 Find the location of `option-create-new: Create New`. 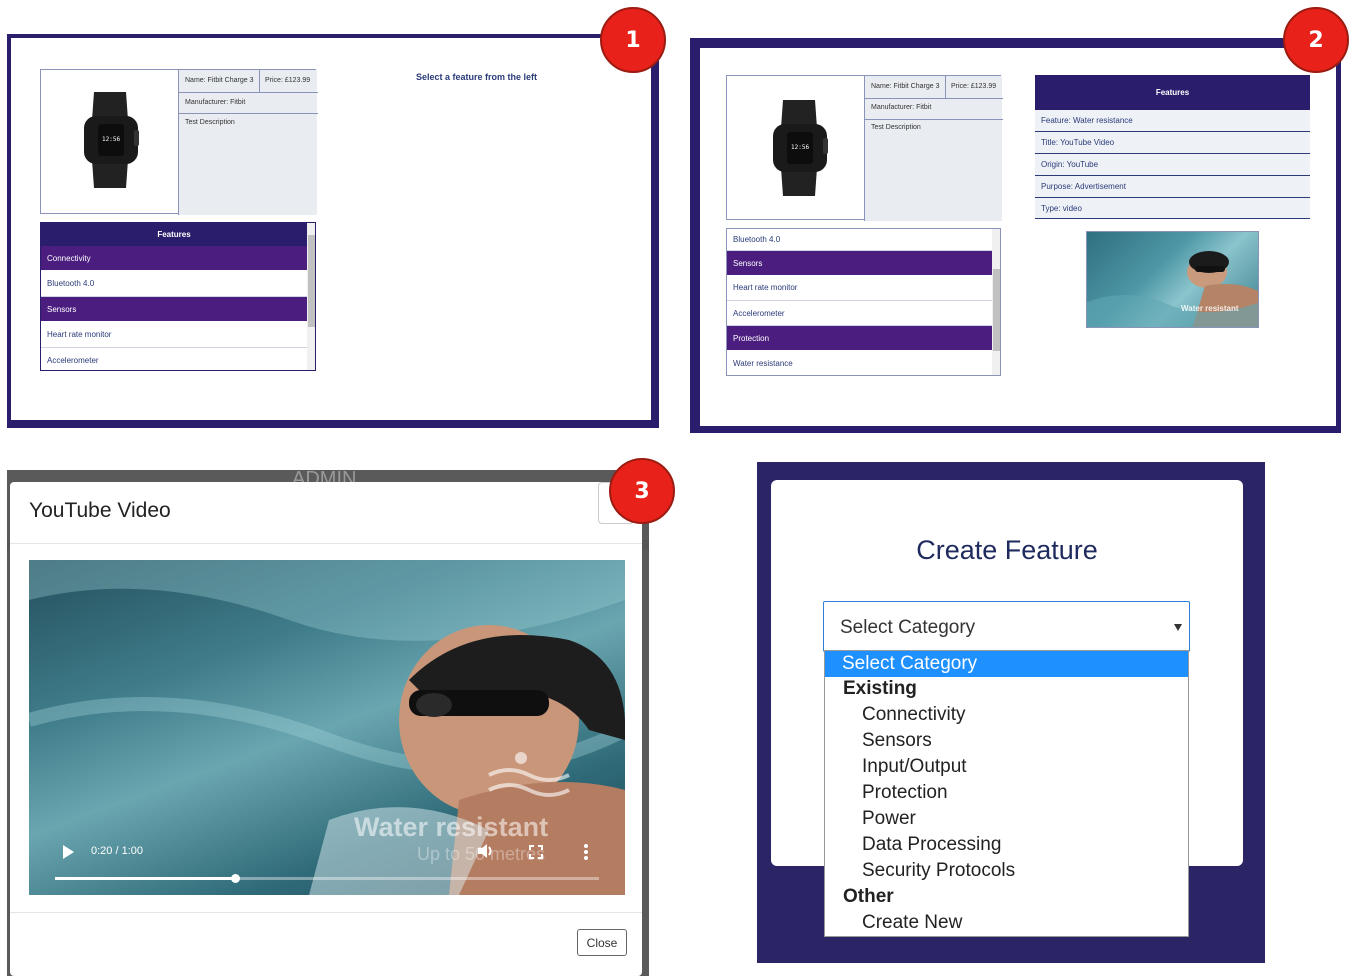

option-create-new: Create New is located at coordinates (912, 923).